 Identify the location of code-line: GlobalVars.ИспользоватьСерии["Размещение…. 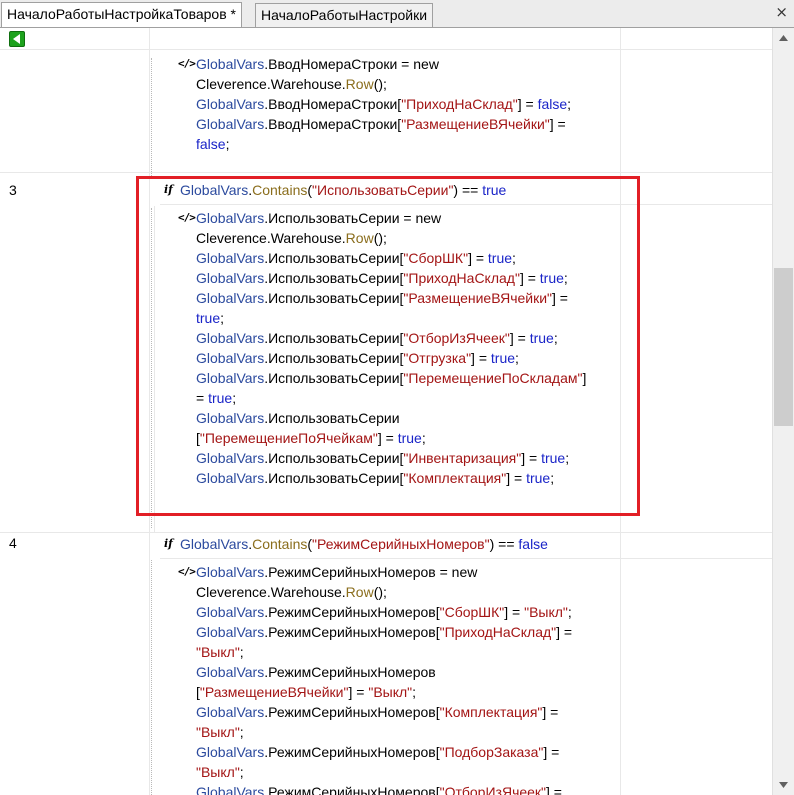
(382, 298).